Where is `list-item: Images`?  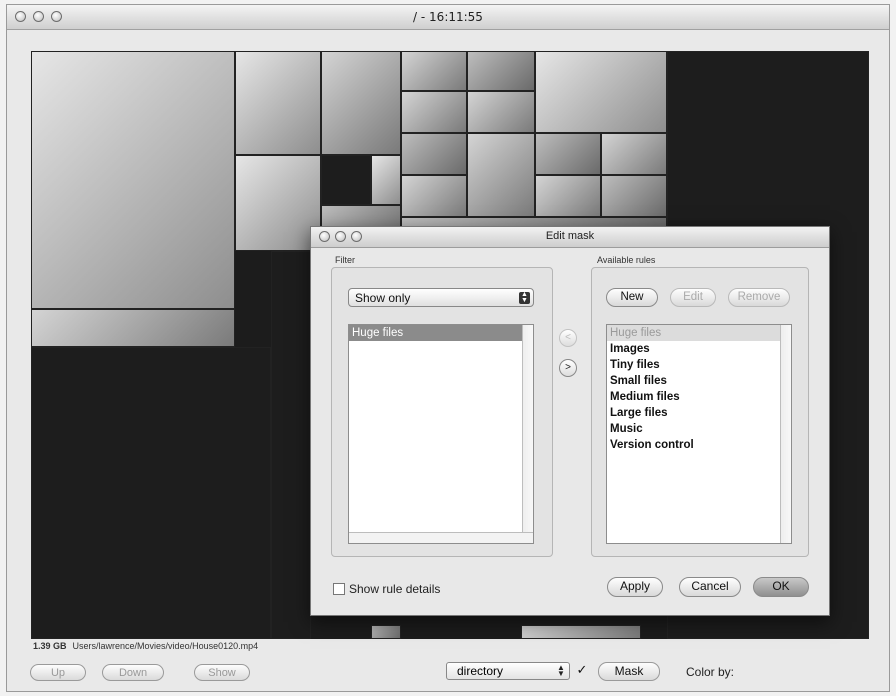 list-item: Images is located at coordinates (699, 349).